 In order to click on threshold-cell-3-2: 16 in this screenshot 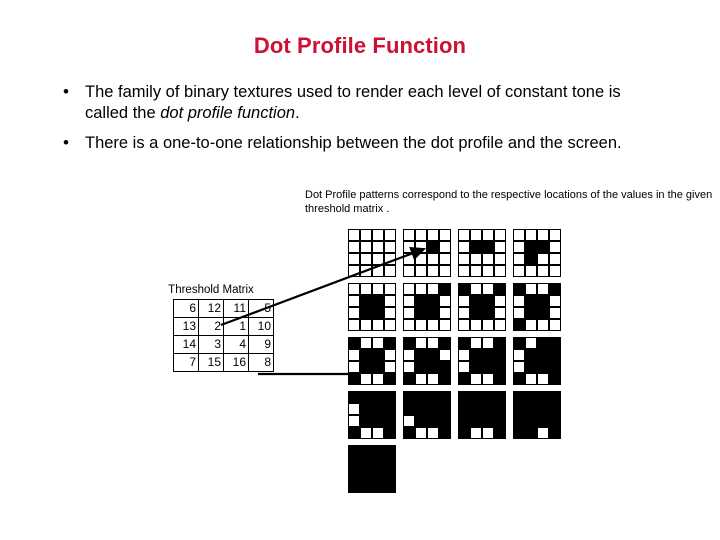, I will do `click(236, 362)`.